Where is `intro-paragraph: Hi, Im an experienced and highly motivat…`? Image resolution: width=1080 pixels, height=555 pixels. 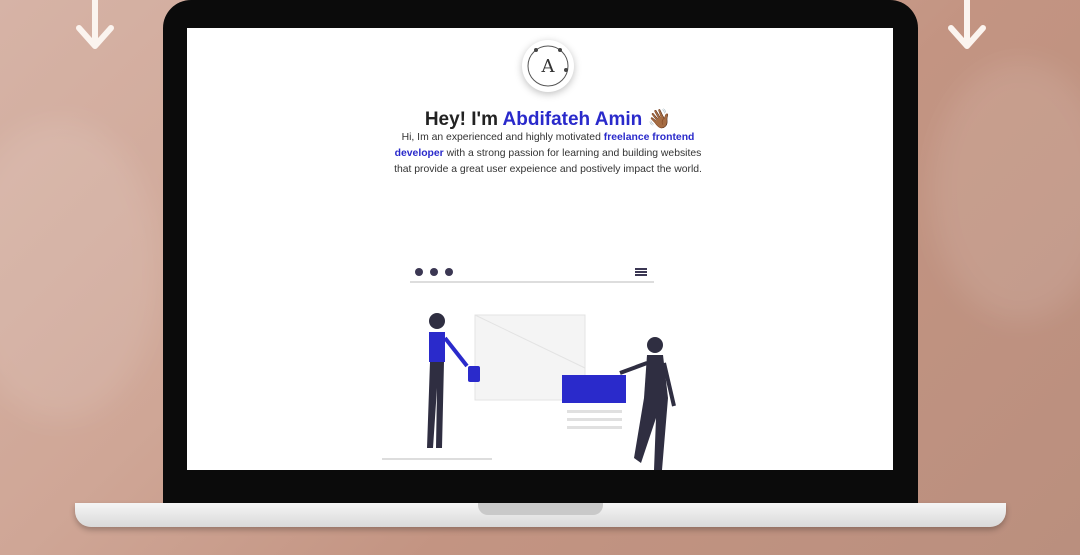
intro-paragraph: Hi, Im an experienced and highly motivat… is located at coordinates (548, 154).